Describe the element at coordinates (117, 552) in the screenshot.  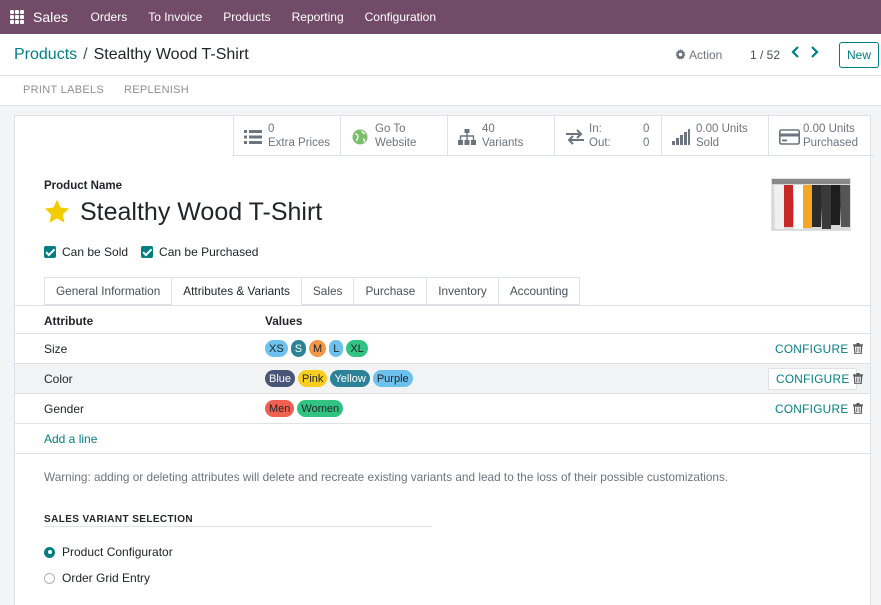
I see `product-configurator-label: Product Configurator` at that location.